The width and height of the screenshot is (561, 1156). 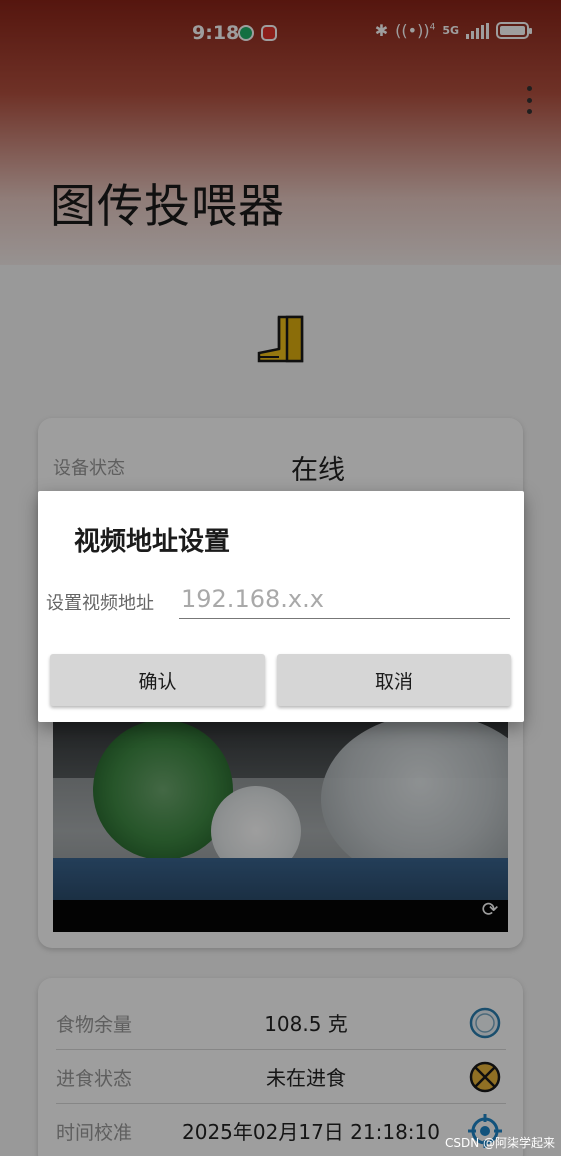 What do you see at coordinates (152, 542) in the screenshot?
I see `dialog-title: 视频地址设置` at bounding box center [152, 542].